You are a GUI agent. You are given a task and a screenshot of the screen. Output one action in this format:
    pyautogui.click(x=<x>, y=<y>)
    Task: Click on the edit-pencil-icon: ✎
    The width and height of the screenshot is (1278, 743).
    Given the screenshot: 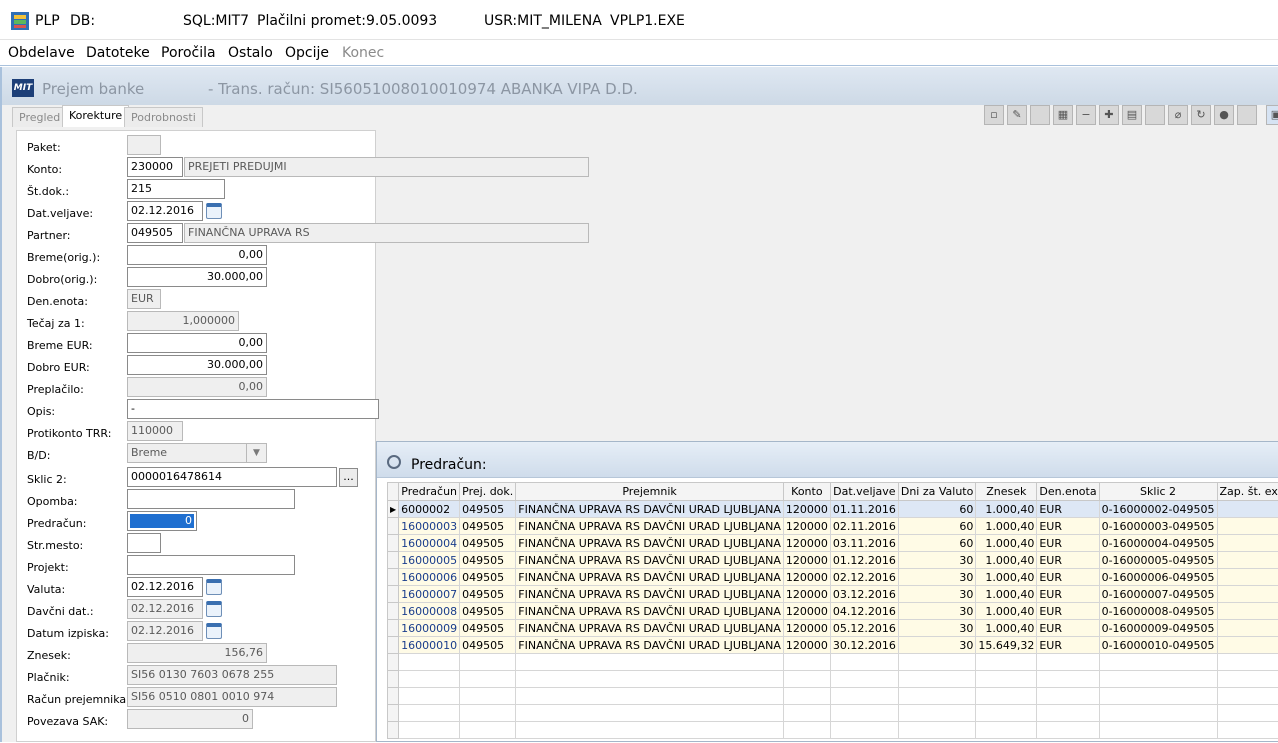 What is the action you would take?
    pyautogui.click(x=1017, y=115)
    